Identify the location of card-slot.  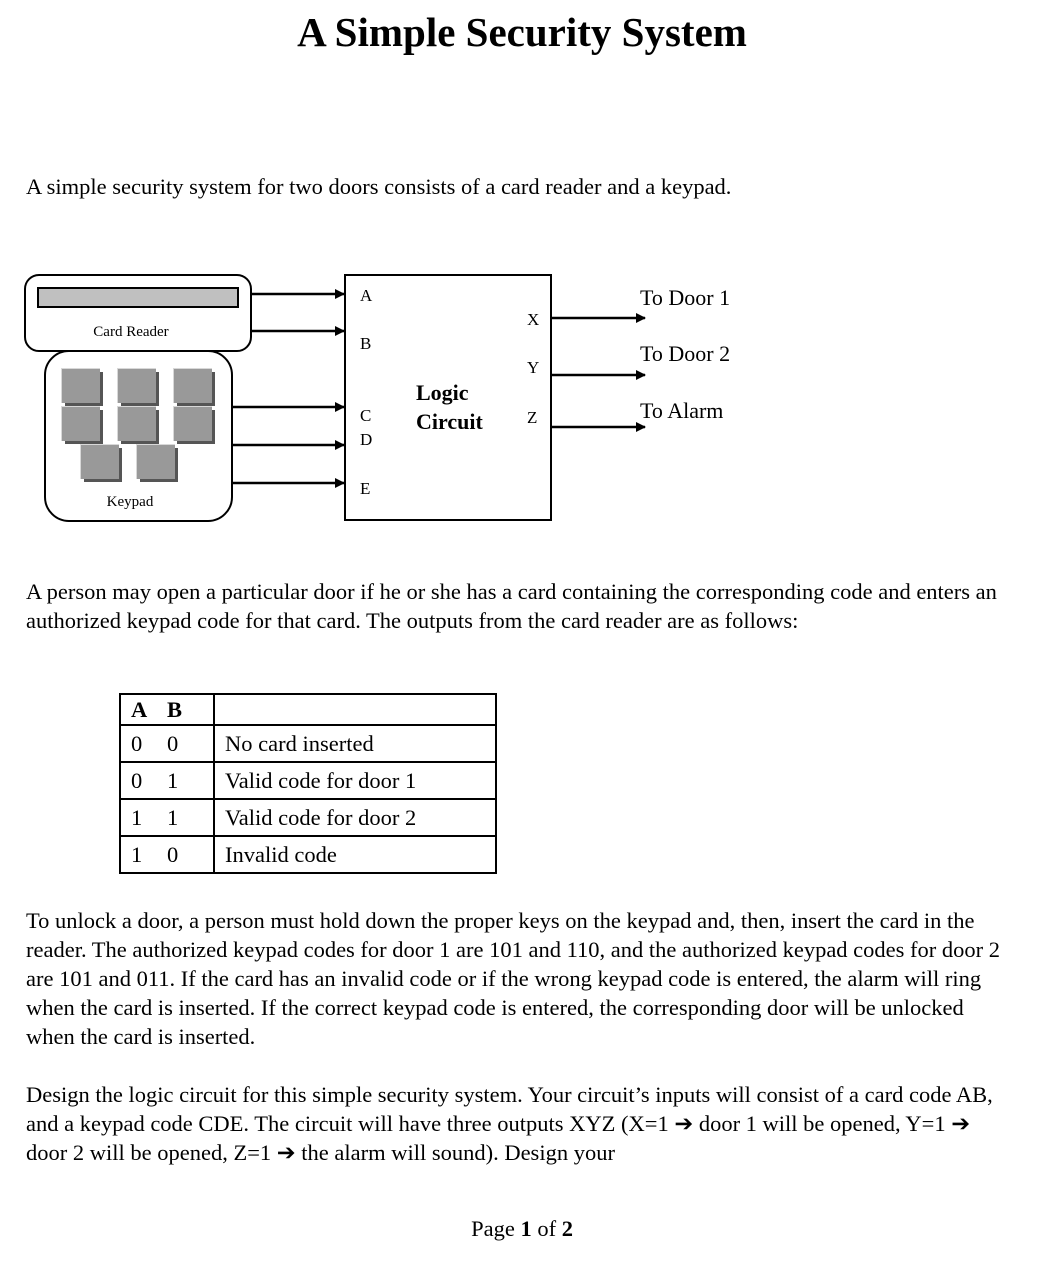
(138, 297).